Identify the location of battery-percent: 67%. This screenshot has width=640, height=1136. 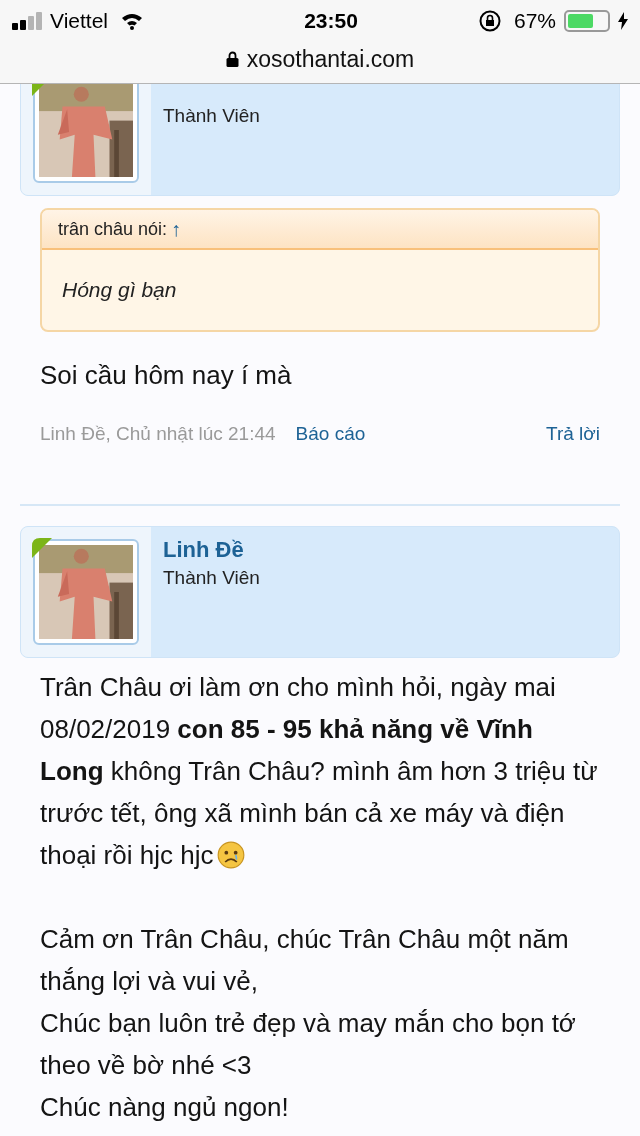
(534, 21).